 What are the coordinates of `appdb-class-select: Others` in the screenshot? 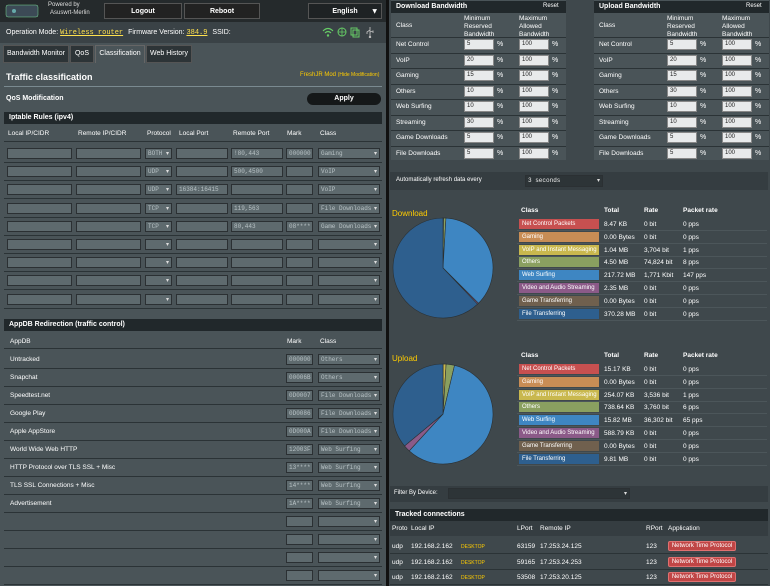 It's located at (349, 377).